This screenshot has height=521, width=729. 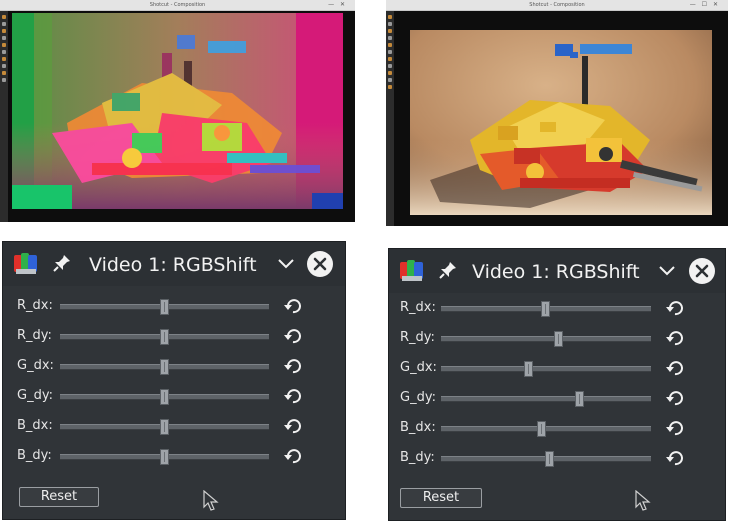 I want to click on window-controls: — ☐ ✕, so click(x=705, y=5).